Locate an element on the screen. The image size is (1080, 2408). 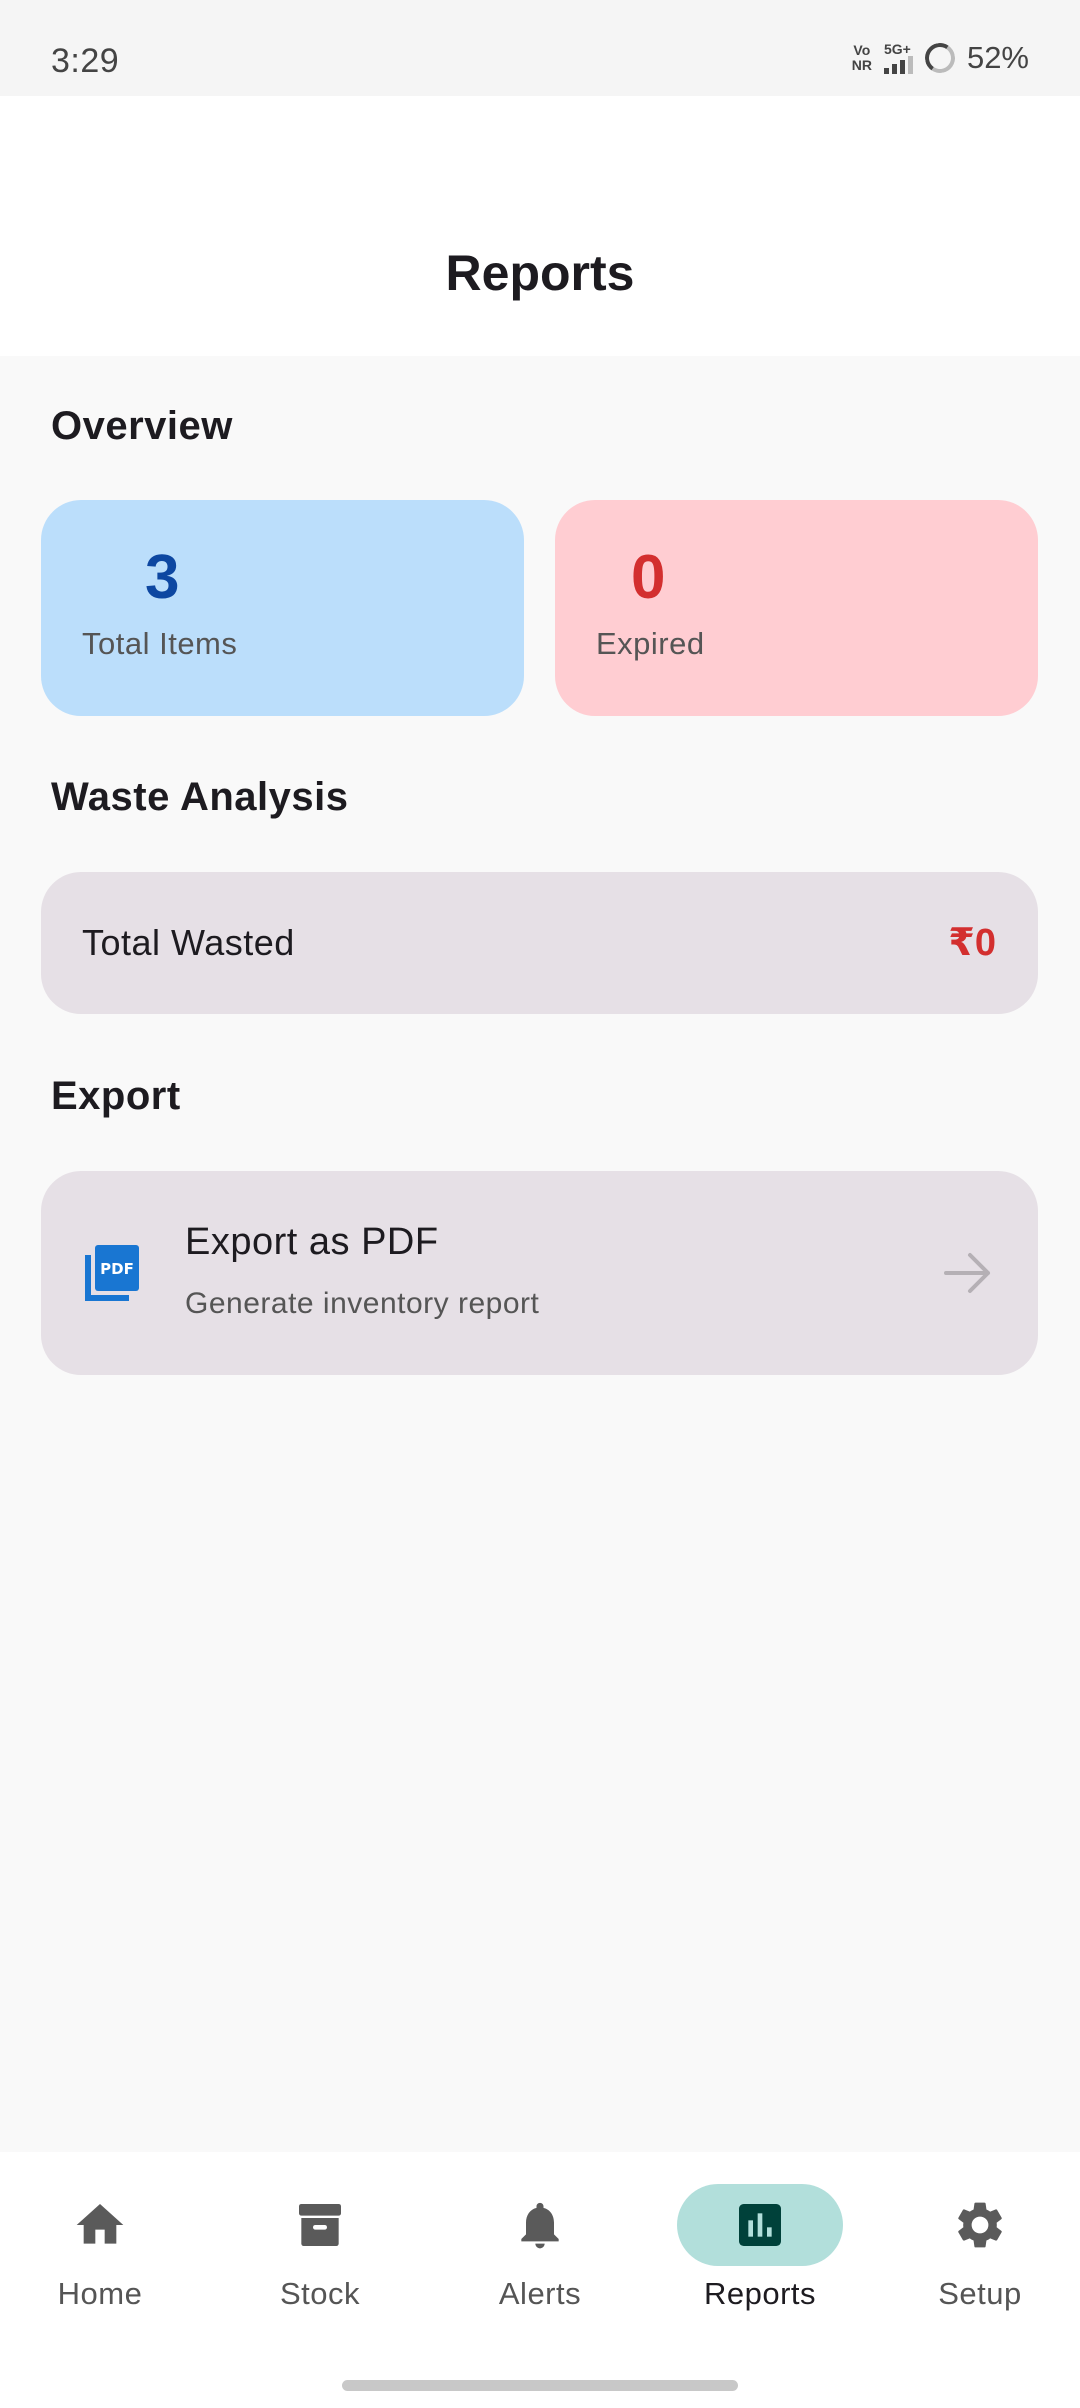
arrow-right-icon is located at coordinates (967, 1273).